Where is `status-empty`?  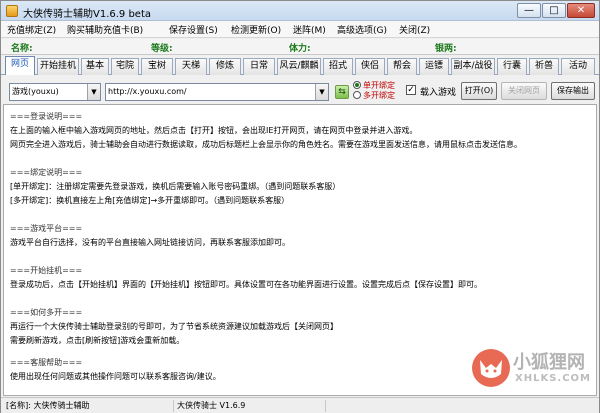 status-empty is located at coordinates (461, 406).